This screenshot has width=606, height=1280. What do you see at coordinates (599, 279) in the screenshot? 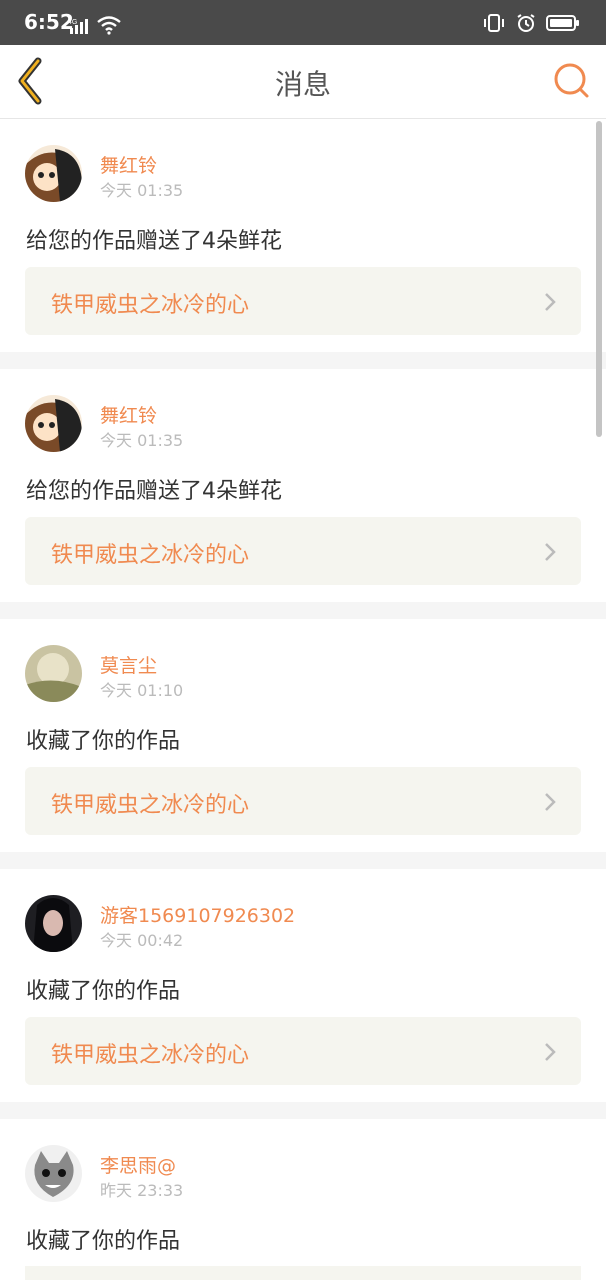
I see `scrollbar` at bounding box center [599, 279].